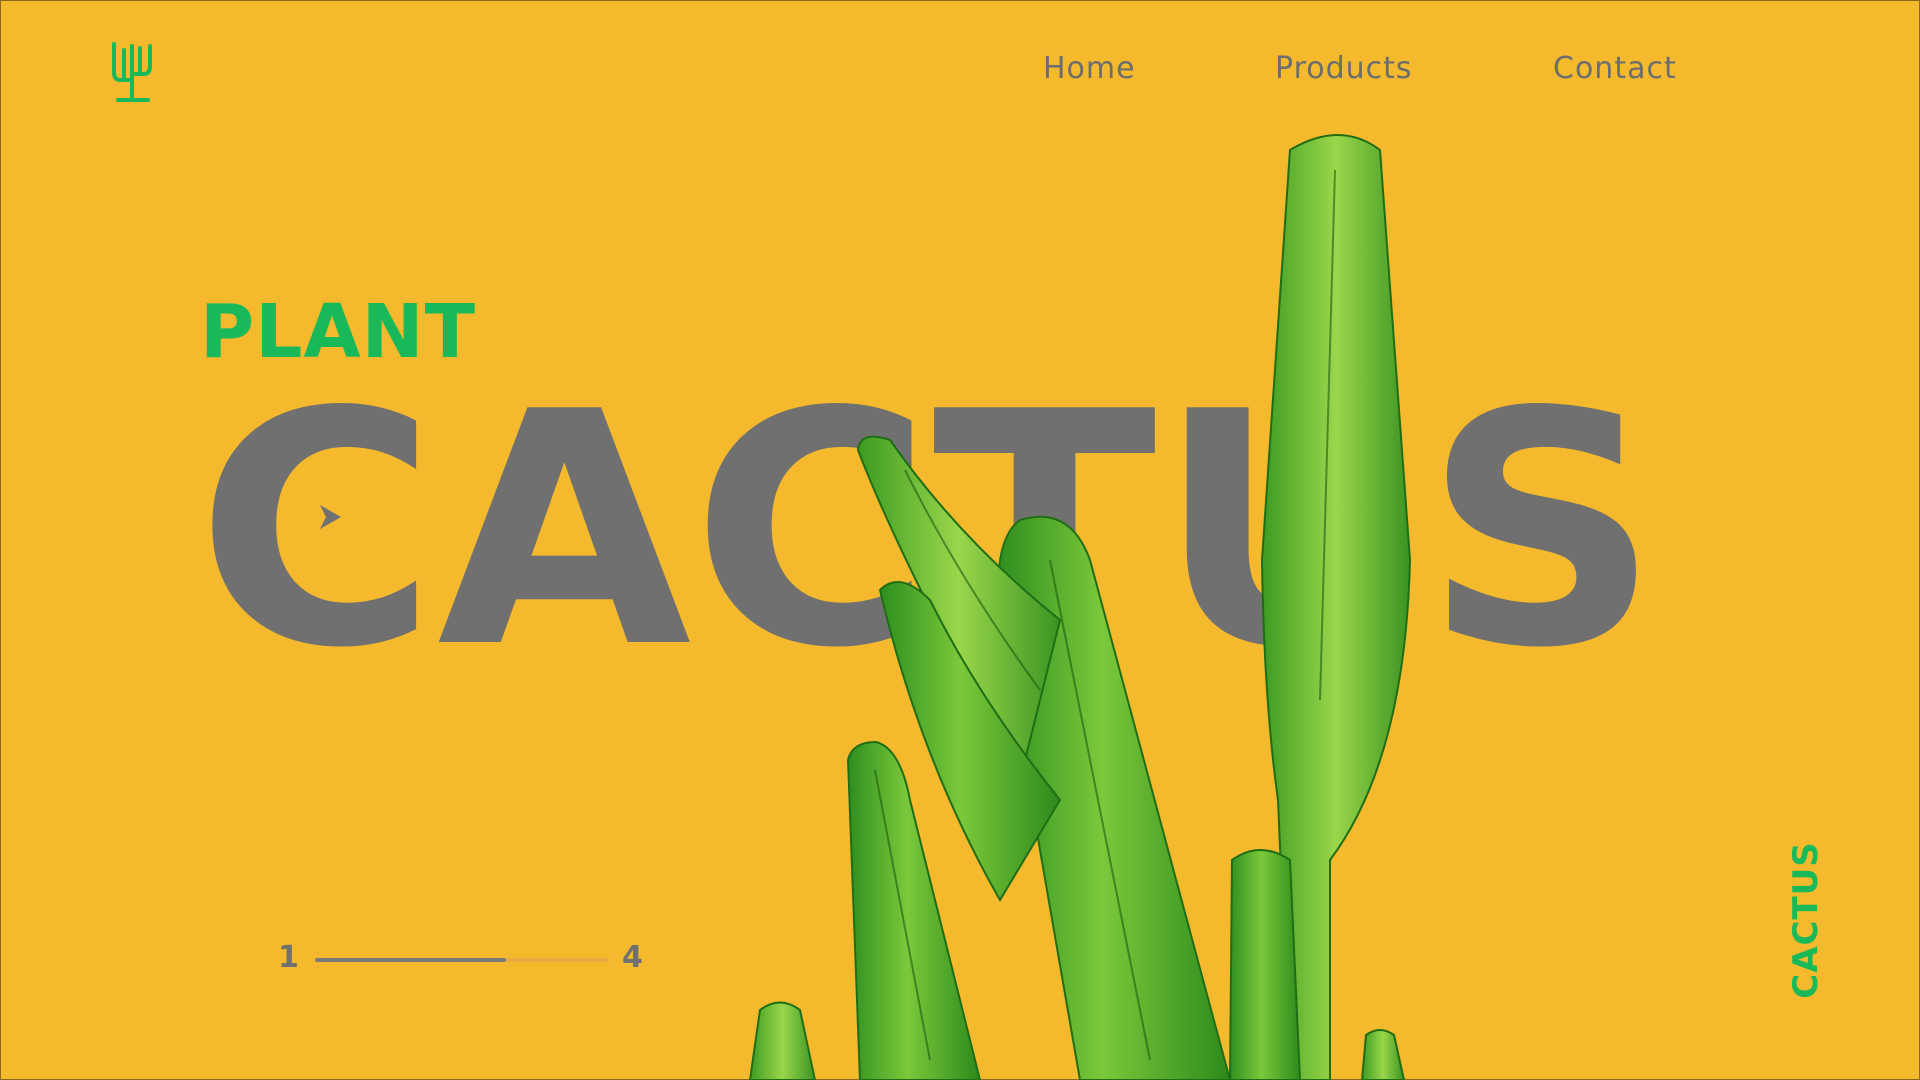 This screenshot has width=1920, height=1080. I want to click on hero-kicker: PLANT, so click(338, 332).